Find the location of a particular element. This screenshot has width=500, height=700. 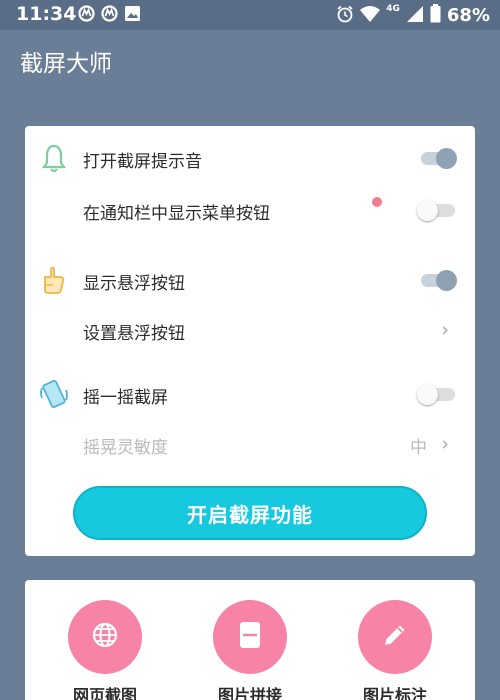

tool-web-screenshot-circle is located at coordinates (105, 637).